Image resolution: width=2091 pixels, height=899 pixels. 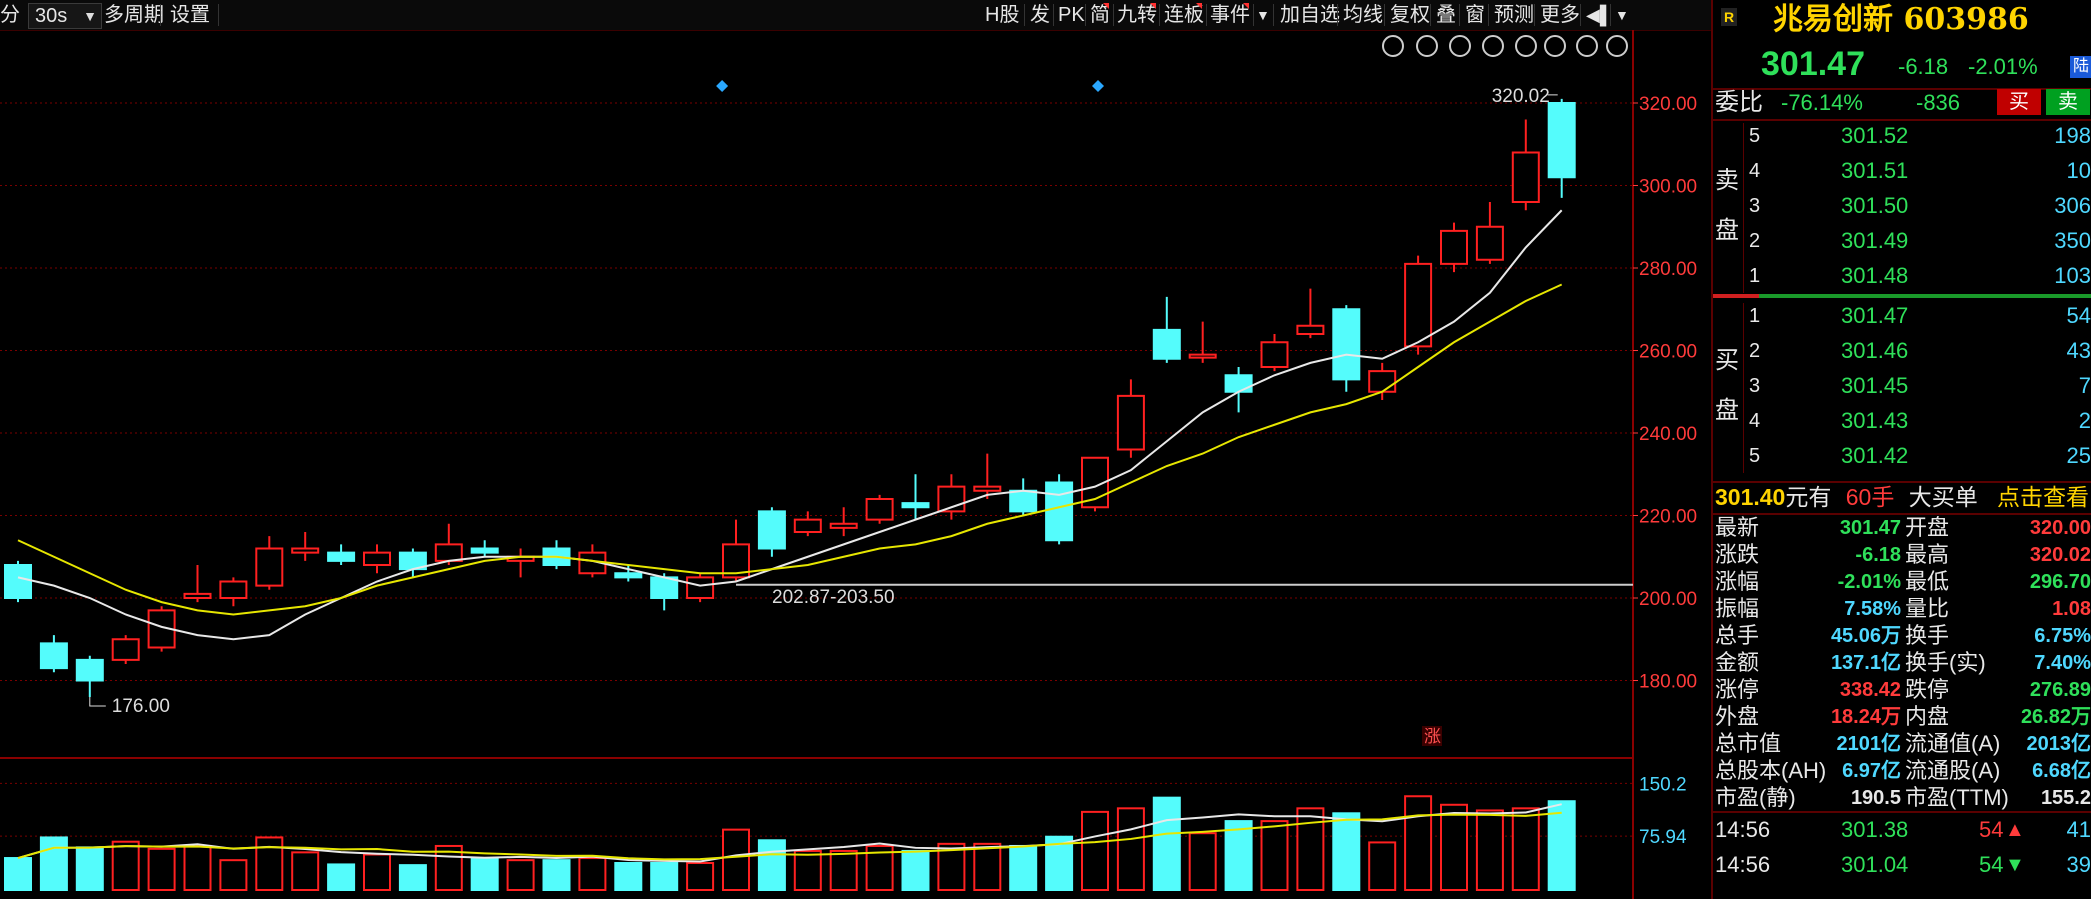 What do you see at coordinates (134, 15) in the screenshot?
I see `multi-period-button: 多周期` at bounding box center [134, 15].